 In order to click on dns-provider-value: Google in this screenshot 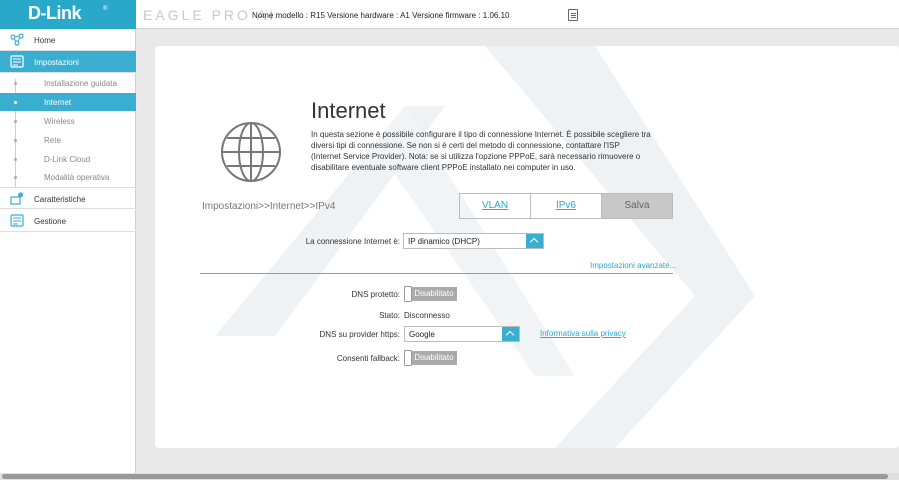, I will do `click(422, 334)`.